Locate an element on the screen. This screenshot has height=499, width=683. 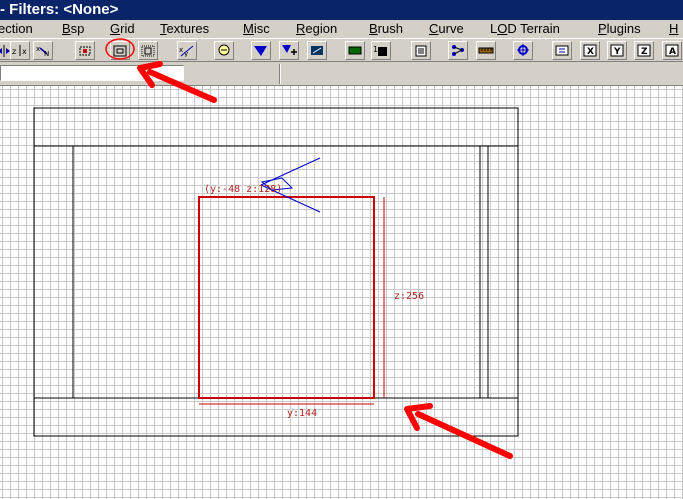
menu-help: H is located at coordinates (673, 29).